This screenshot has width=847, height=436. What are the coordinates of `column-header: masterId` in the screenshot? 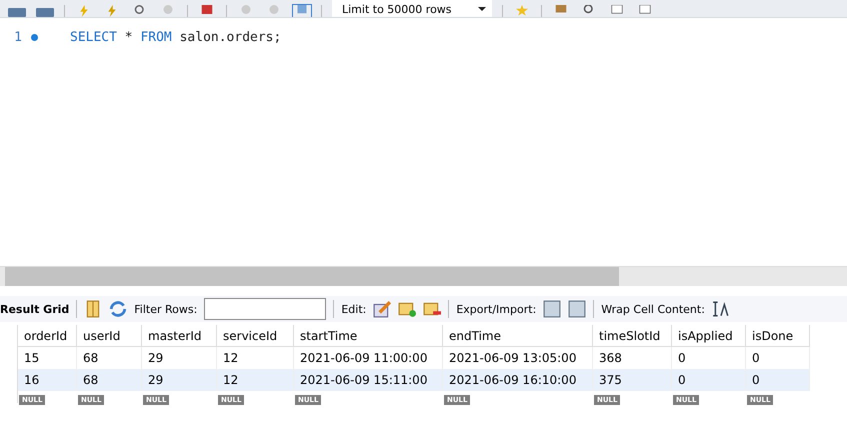 It's located at (179, 336).